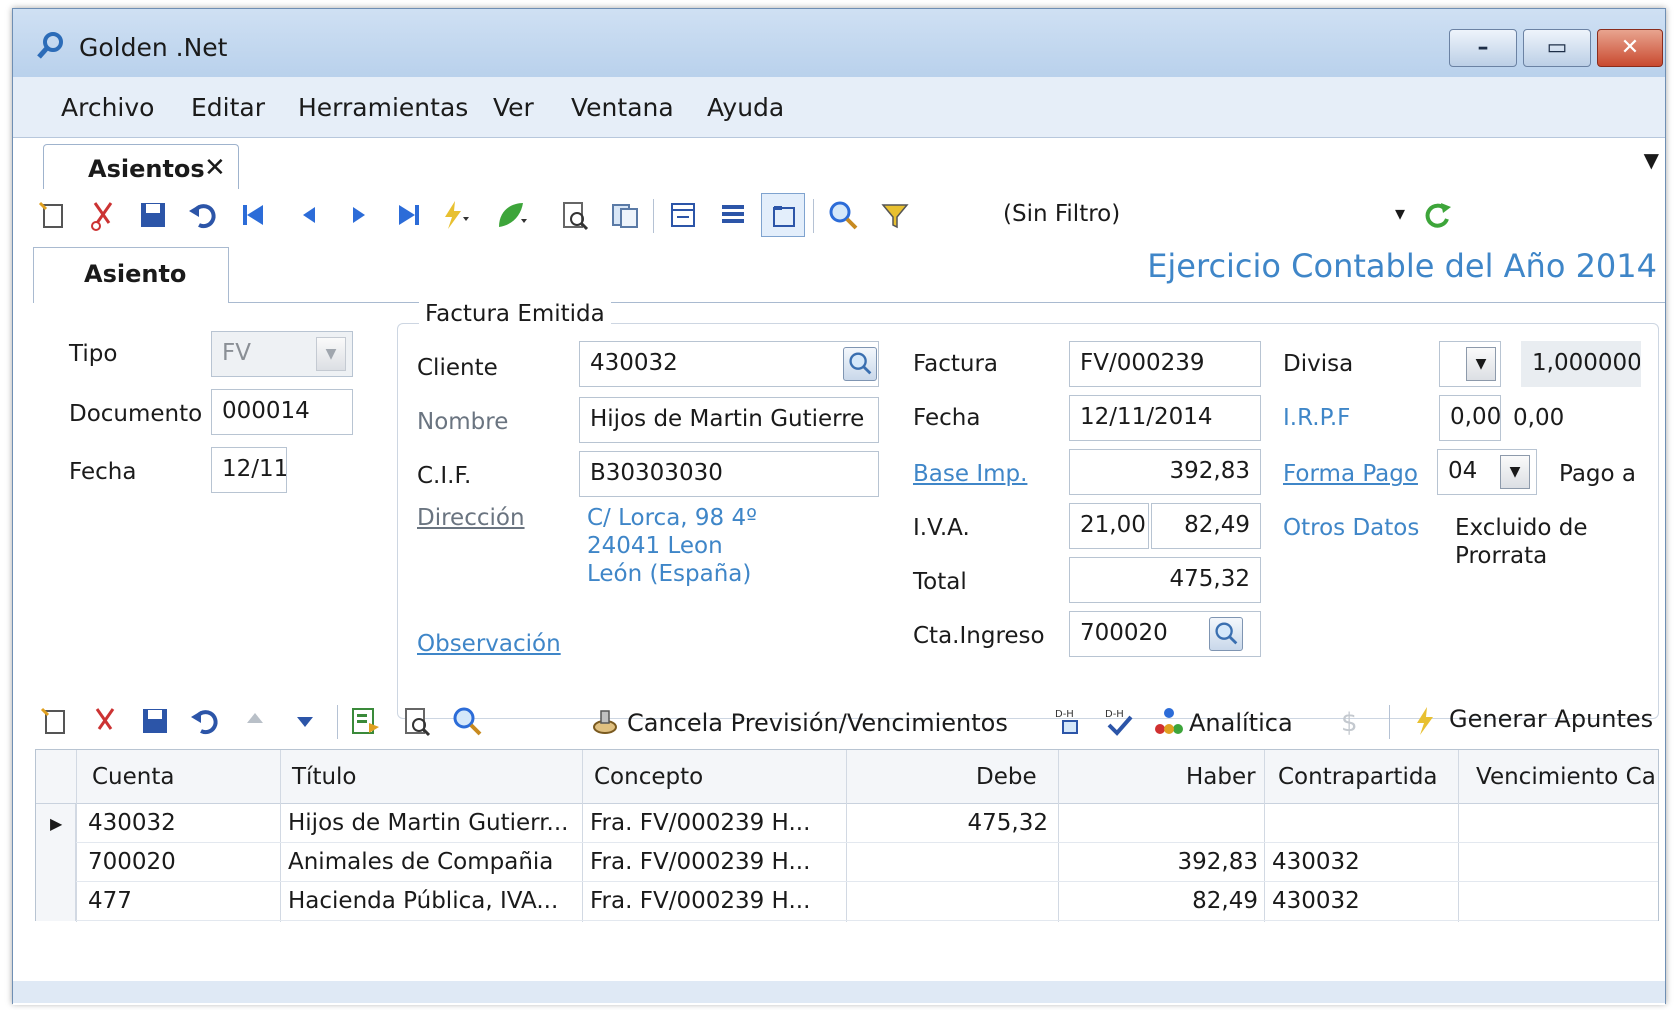  I want to click on direccion-line-2: 24041 Leon, so click(655, 546).